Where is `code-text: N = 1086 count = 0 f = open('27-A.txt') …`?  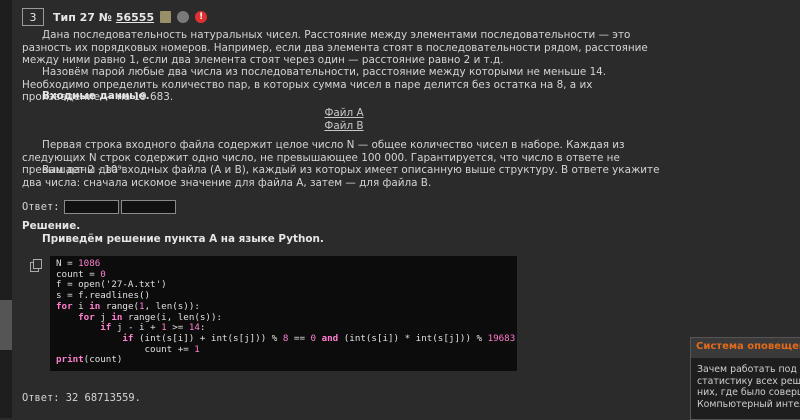 code-text: N = 1086 count = 0 f = open('27-A.txt') … is located at coordinates (286, 312).